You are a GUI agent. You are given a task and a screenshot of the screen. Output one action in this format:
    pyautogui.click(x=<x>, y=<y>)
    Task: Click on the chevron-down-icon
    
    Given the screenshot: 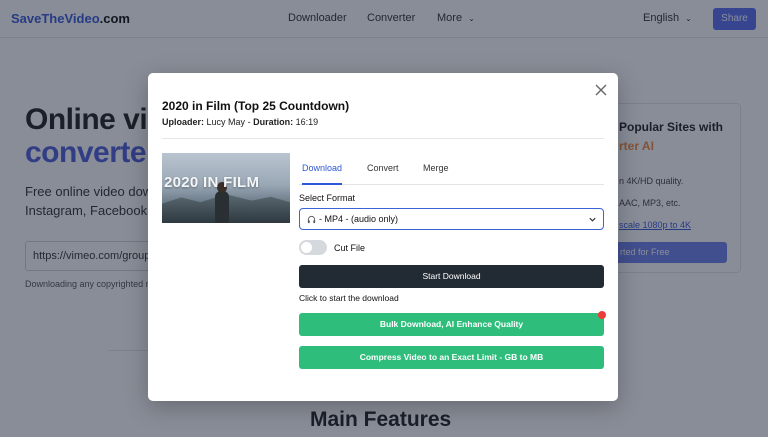 What is the action you would take?
    pyautogui.click(x=592, y=219)
    